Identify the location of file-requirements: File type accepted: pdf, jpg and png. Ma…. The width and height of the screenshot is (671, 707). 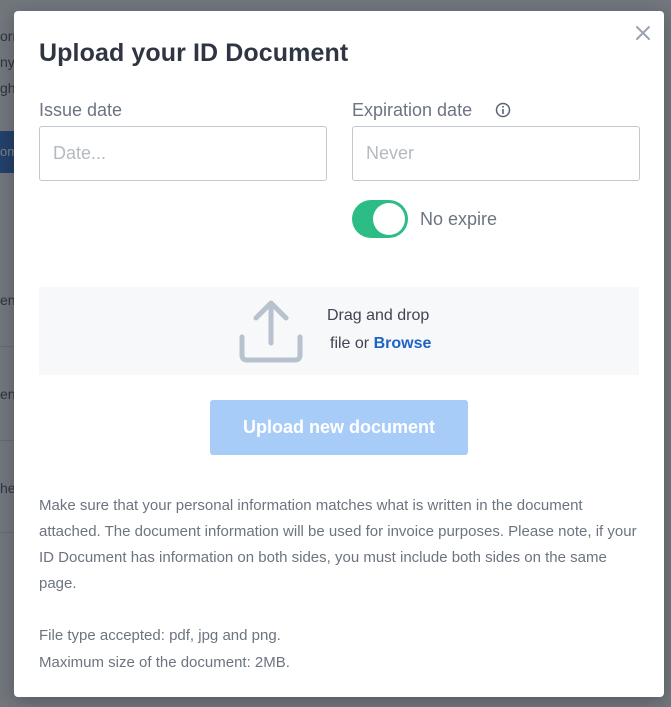
(339, 649).